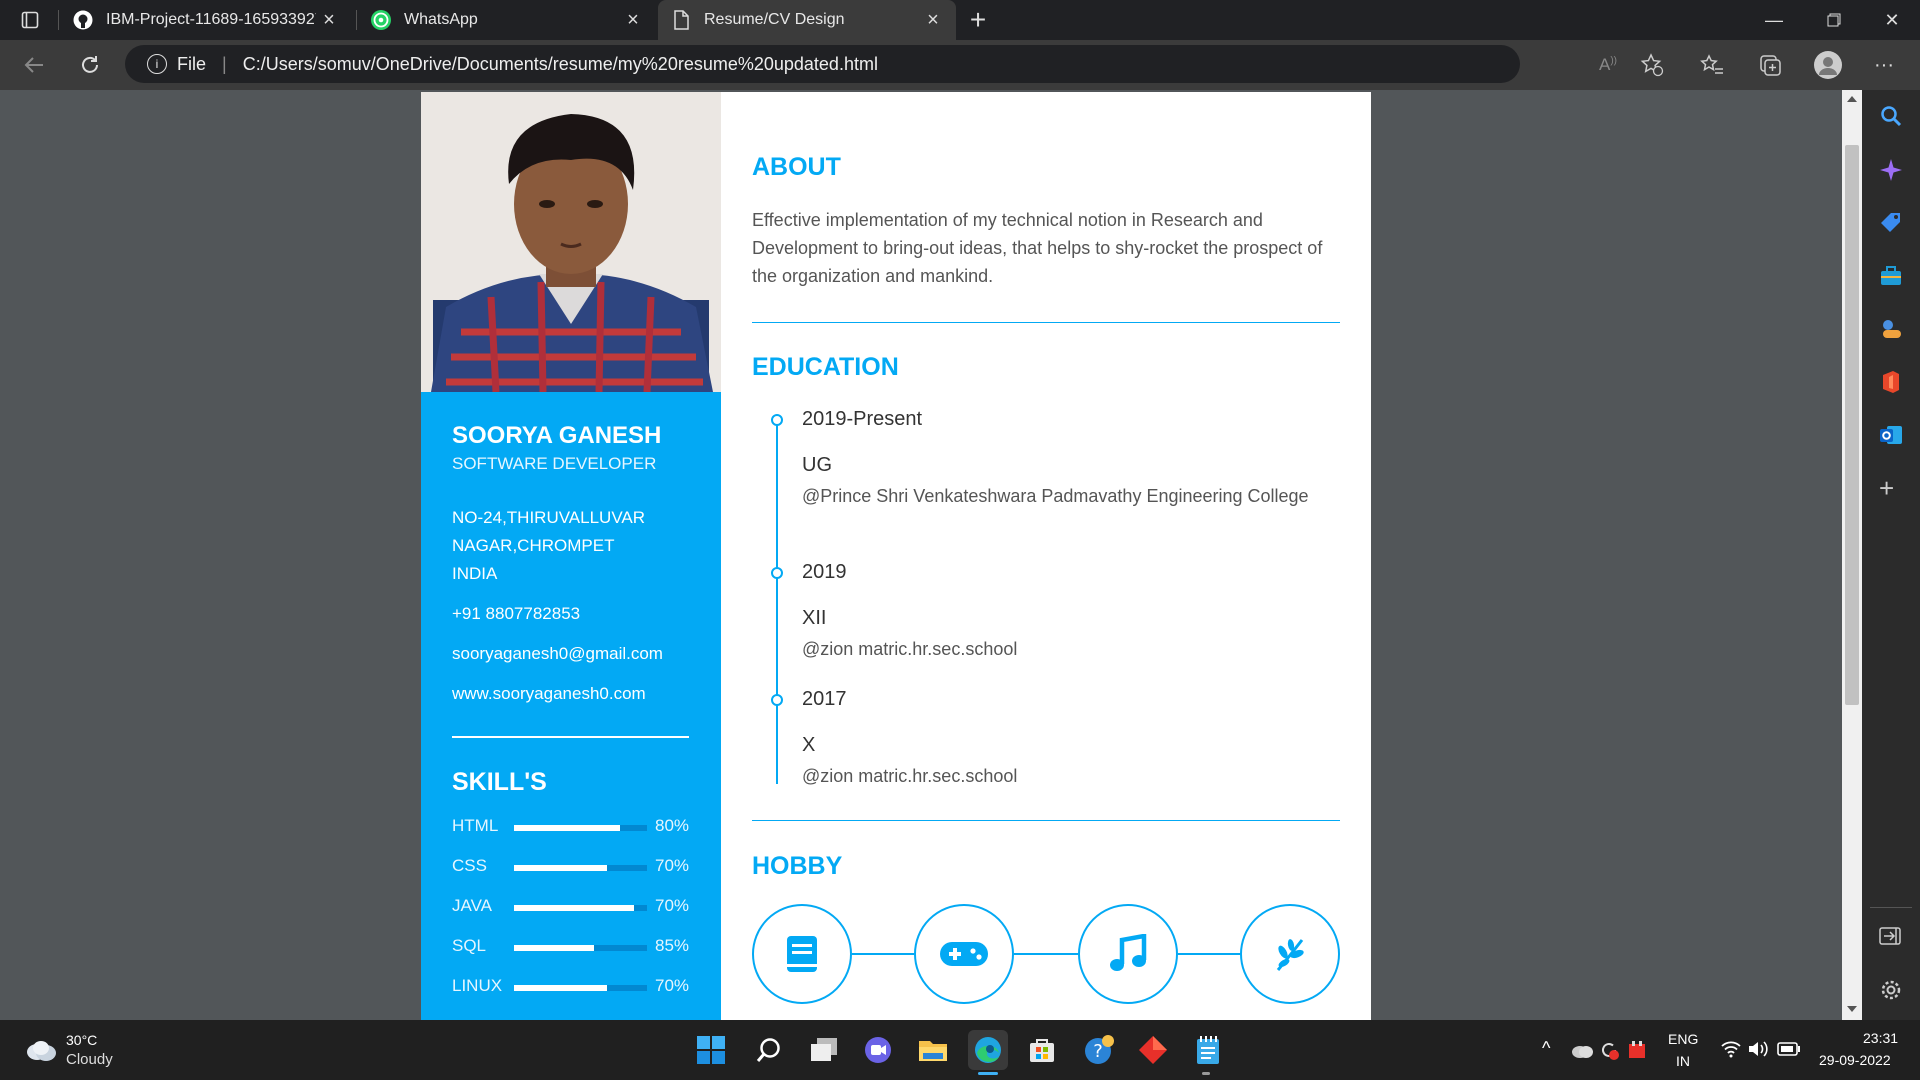 The image size is (1920, 1080). I want to click on chevron-up-icon: ^, so click(1546, 1048).